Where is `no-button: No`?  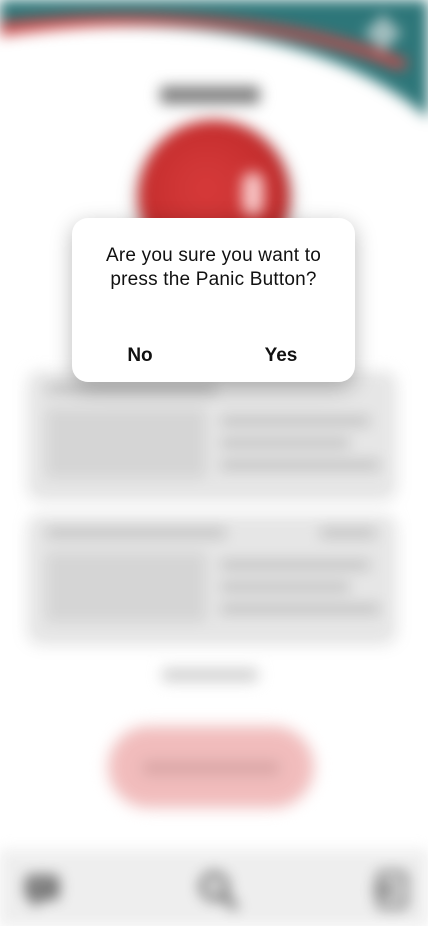
no-button: No is located at coordinates (140, 356).